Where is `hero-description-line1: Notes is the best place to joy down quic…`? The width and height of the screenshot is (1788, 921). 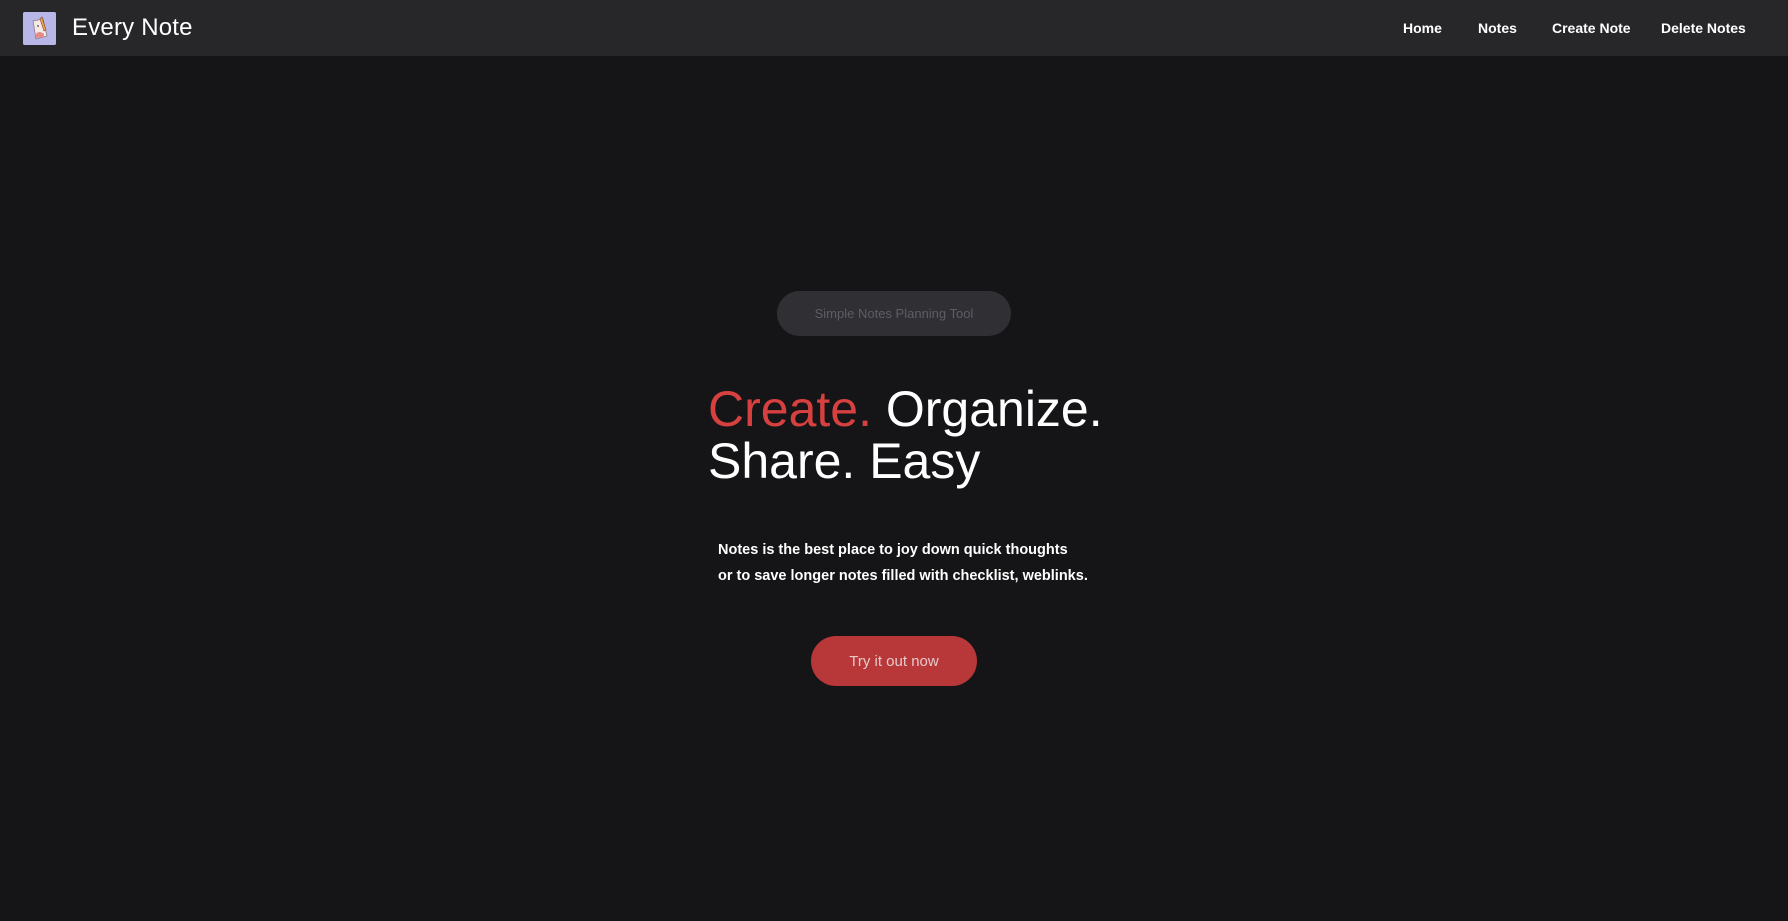
hero-description-line1: Notes is the best place to joy down quic… is located at coordinates (893, 550).